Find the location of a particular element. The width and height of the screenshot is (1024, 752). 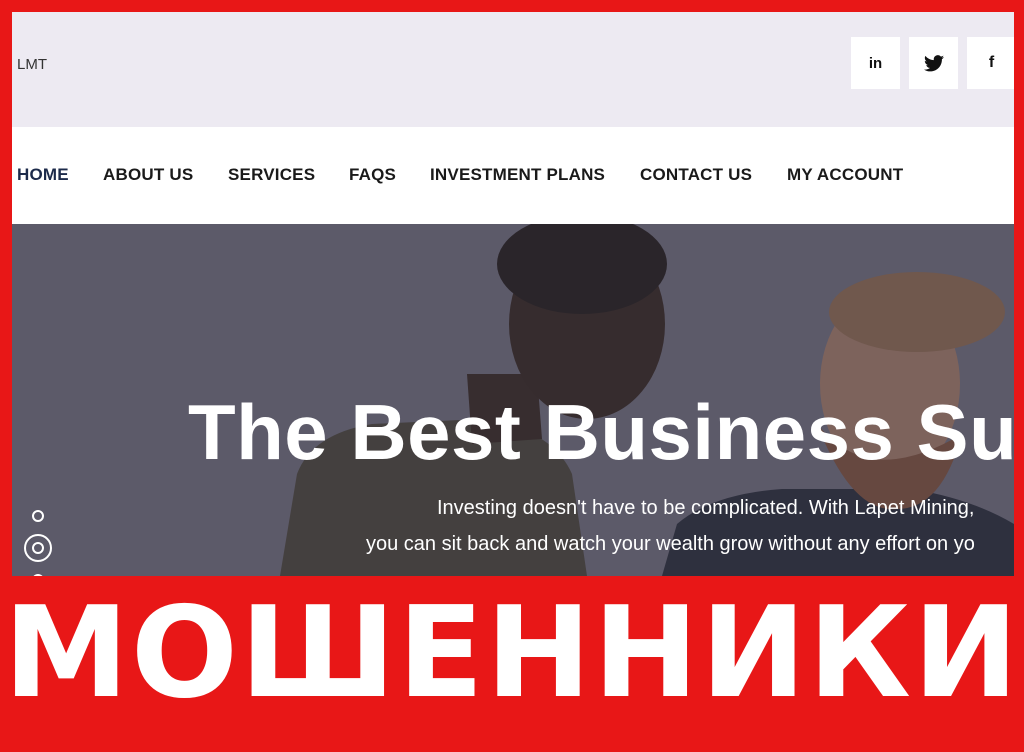

linkedin-button: in is located at coordinates (875, 63).